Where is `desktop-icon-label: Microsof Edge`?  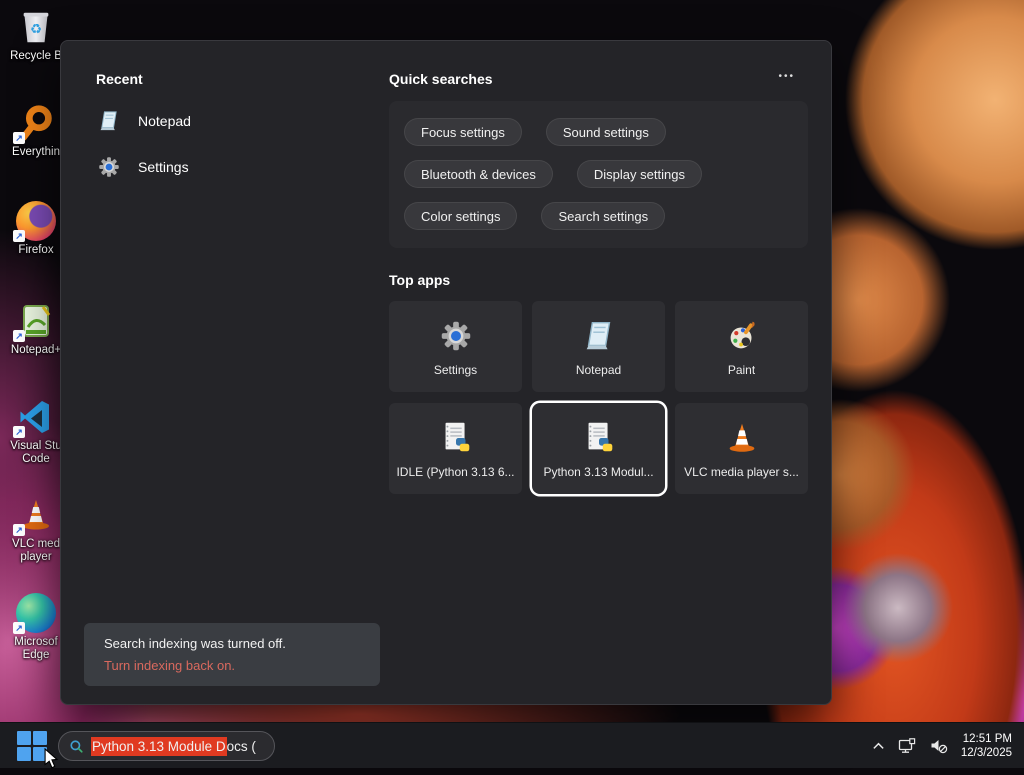 desktop-icon-label: Microsof Edge is located at coordinates (36, 649).